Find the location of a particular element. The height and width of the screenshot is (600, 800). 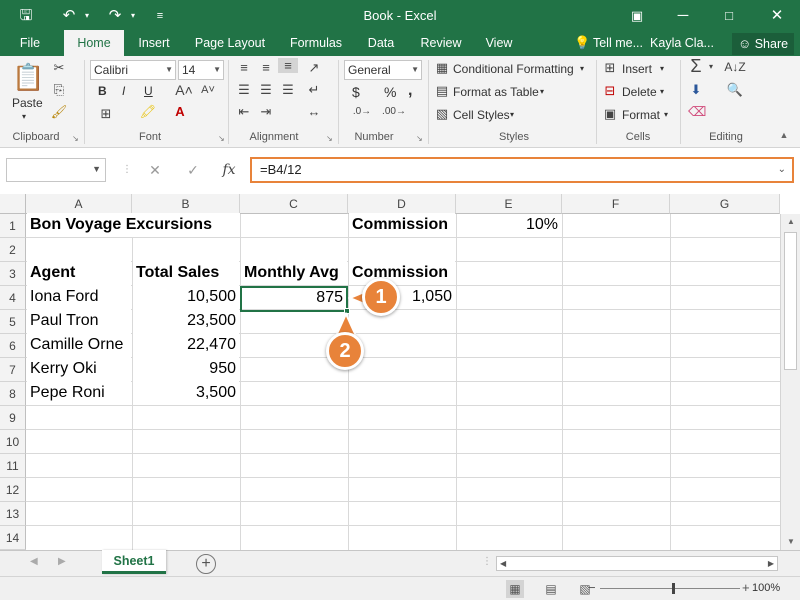

add-sheet-icon: + is located at coordinates (206, 564).